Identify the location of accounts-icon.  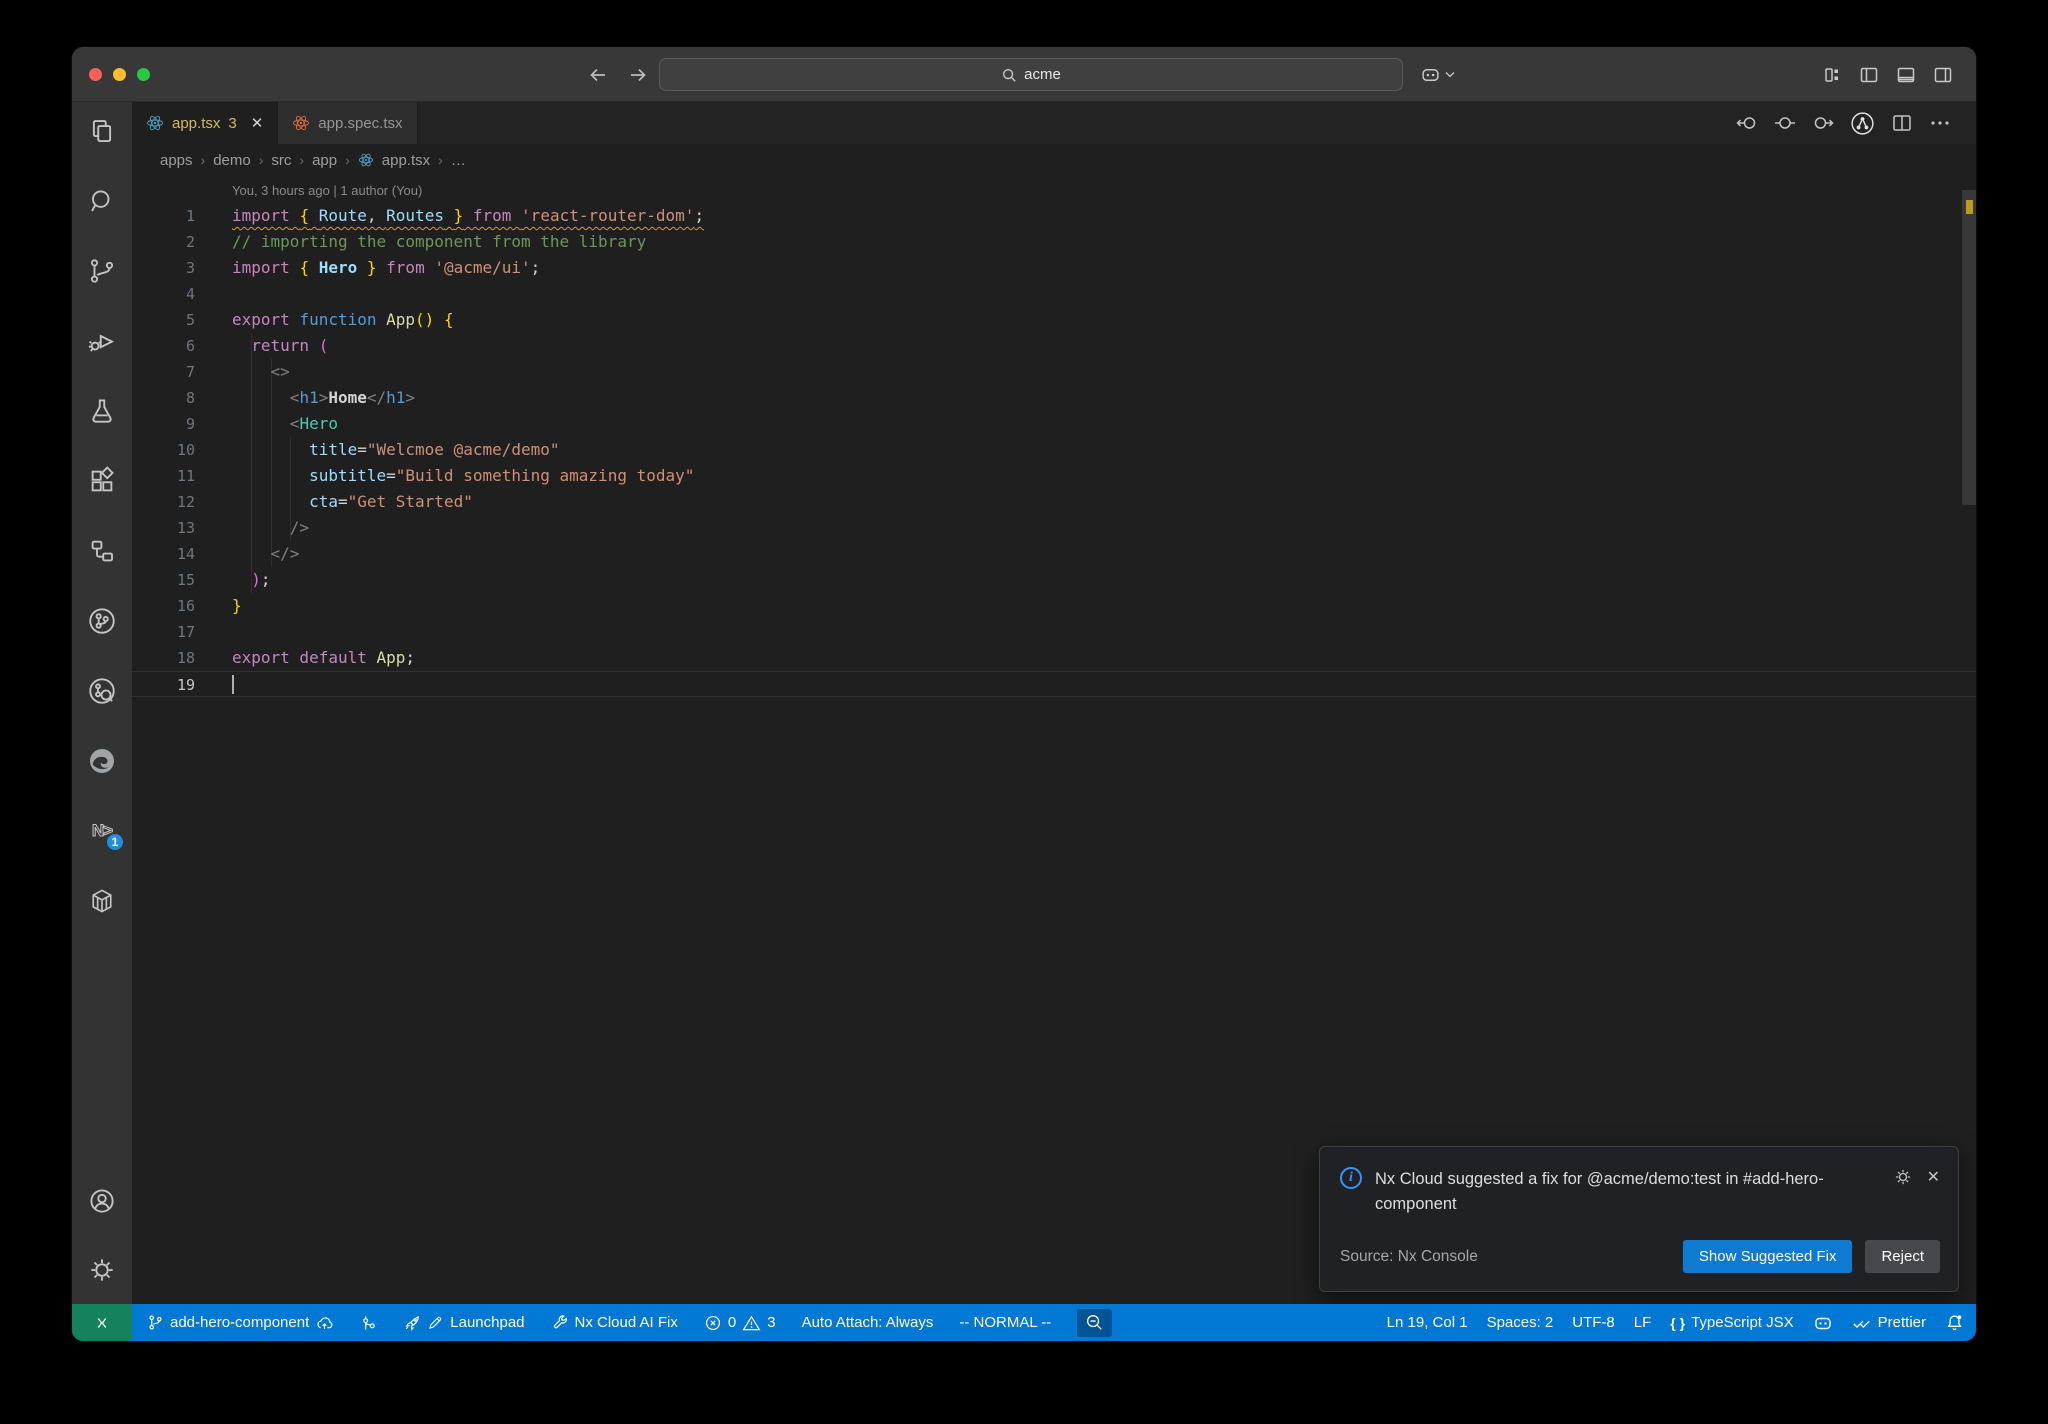
(102, 1201).